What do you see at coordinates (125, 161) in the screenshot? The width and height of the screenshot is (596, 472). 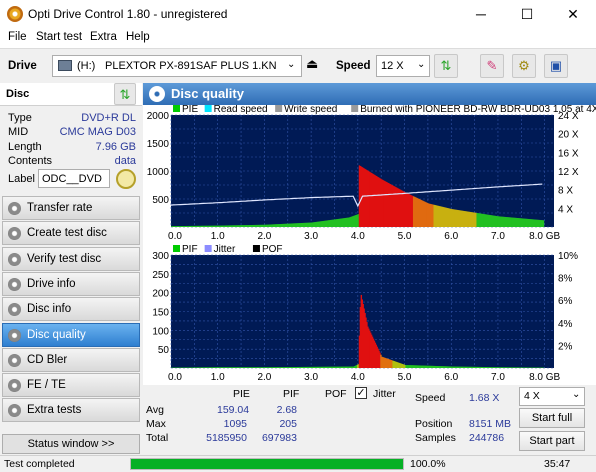 I see `disc-contents-value: data` at bounding box center [125, 161].